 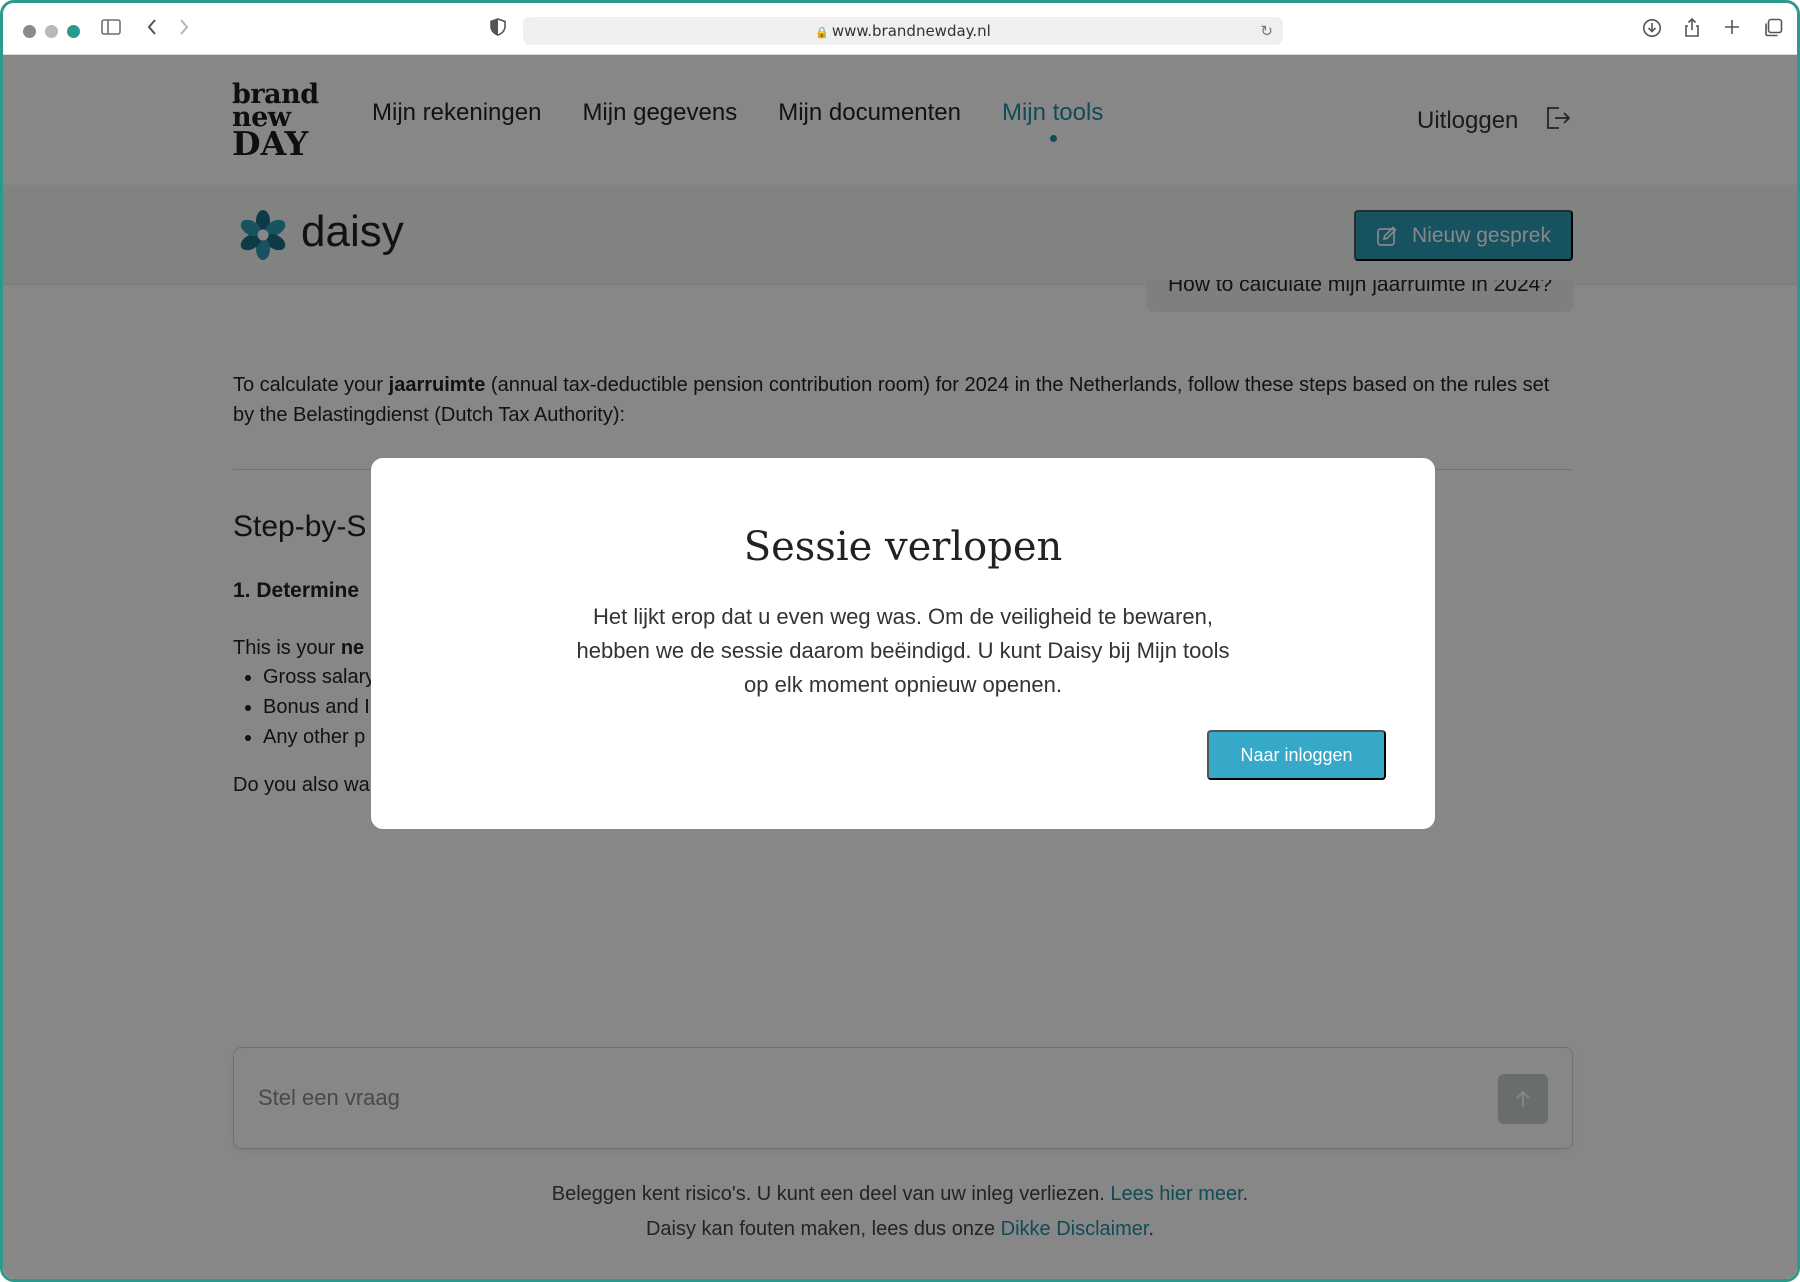 What do you see at coordinates (152, 30) in the screenshot?
I see `back-icon` at bounding box center [152, 30].